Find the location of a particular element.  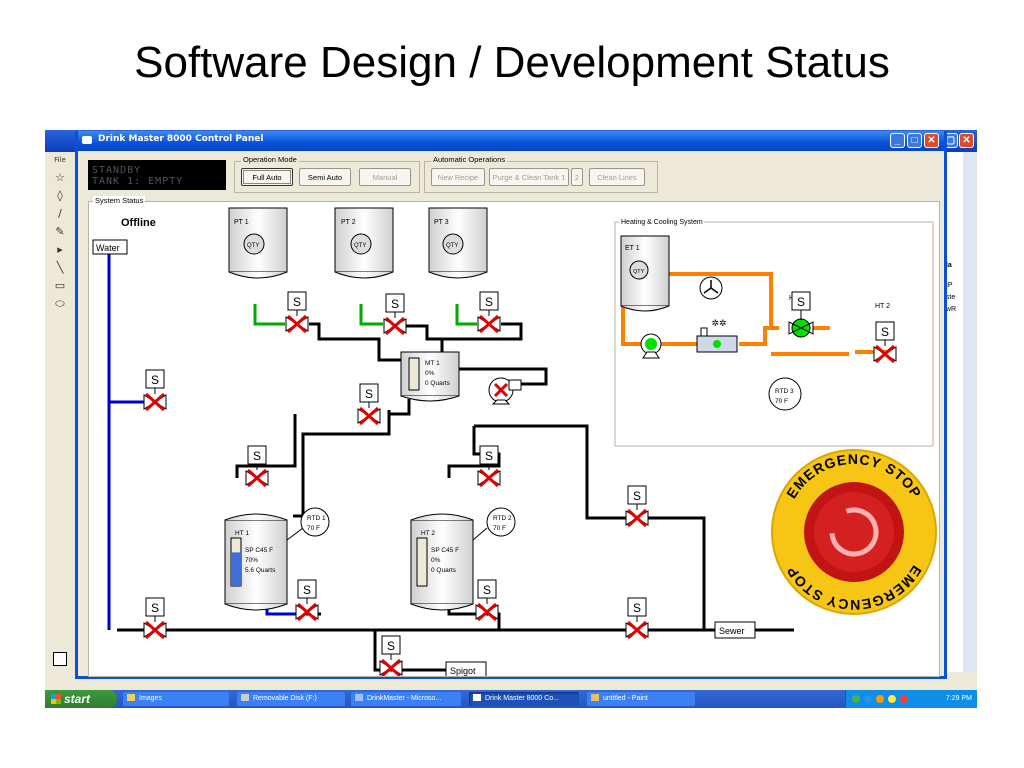

et1-qty: QTY is located at coordinates (639, 272).